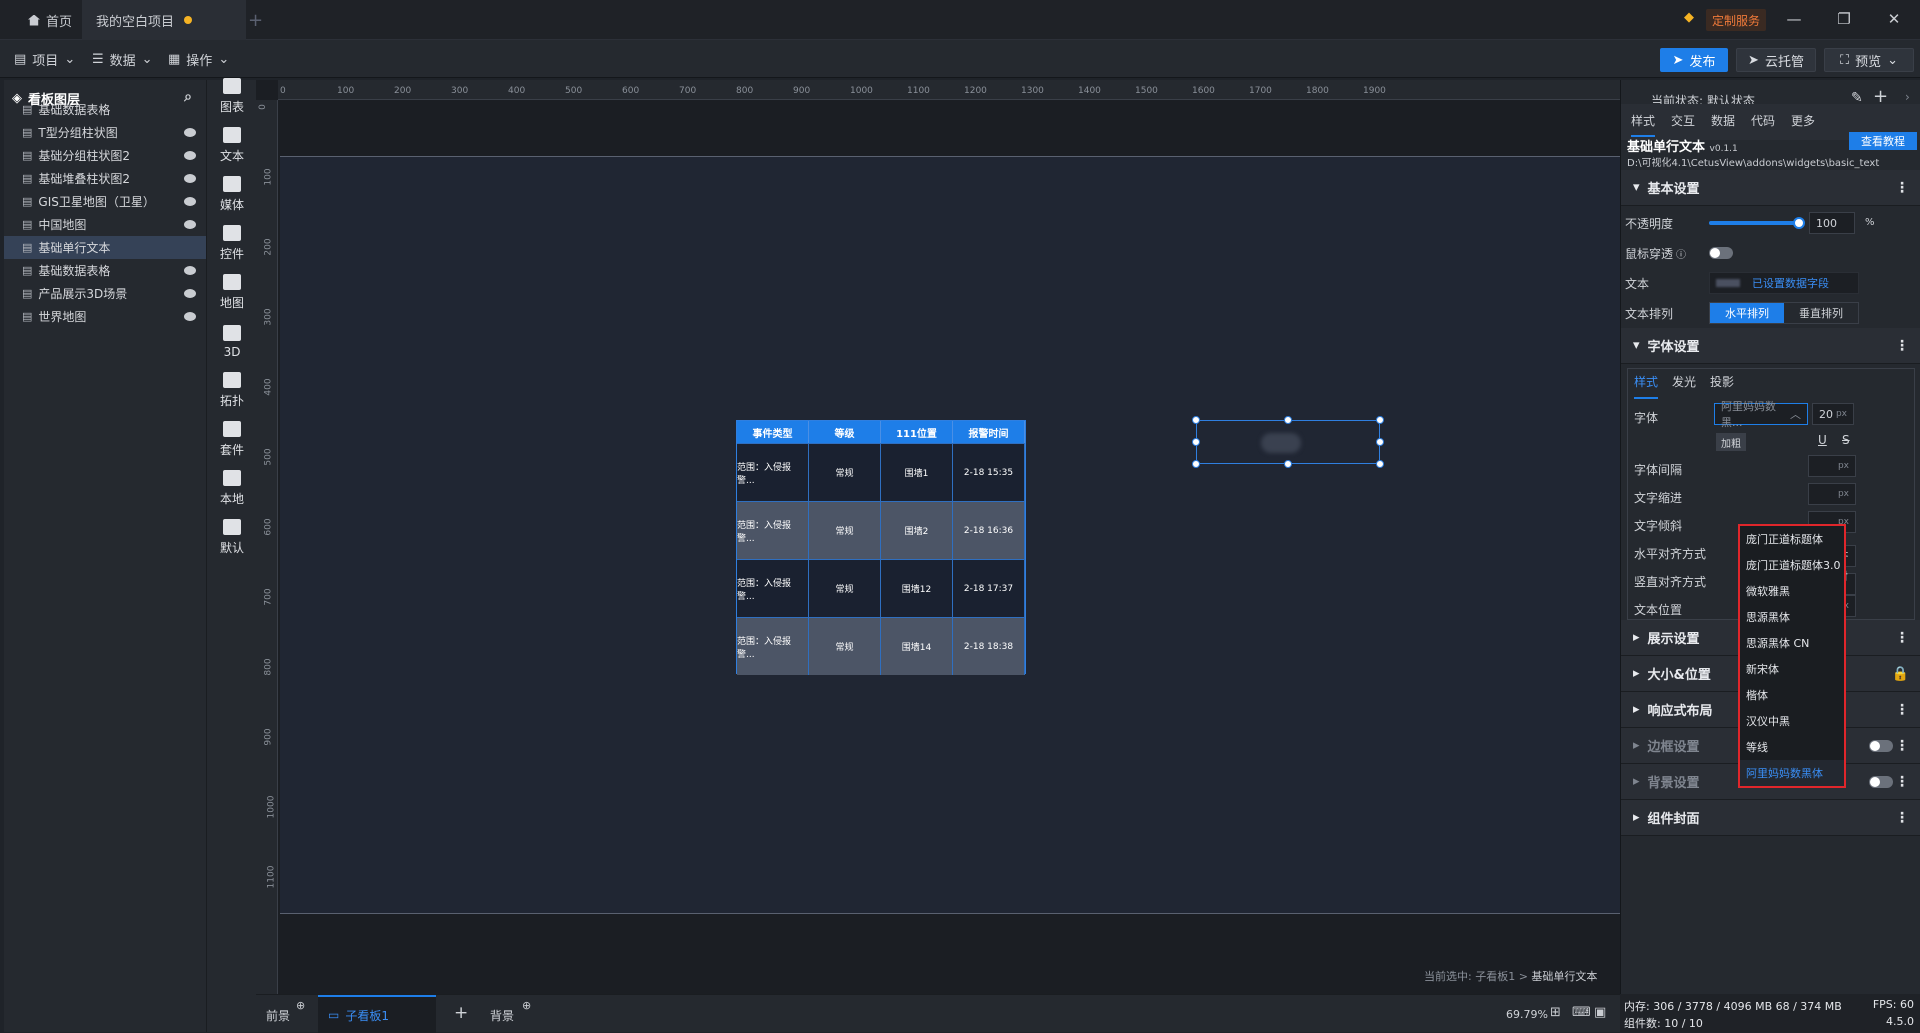 This screenshot has height=1033, width=1920. Describe the element at coordinates (1792, 539) in the screenshot. I see `font-option: 庞门正道标题体` at that location.